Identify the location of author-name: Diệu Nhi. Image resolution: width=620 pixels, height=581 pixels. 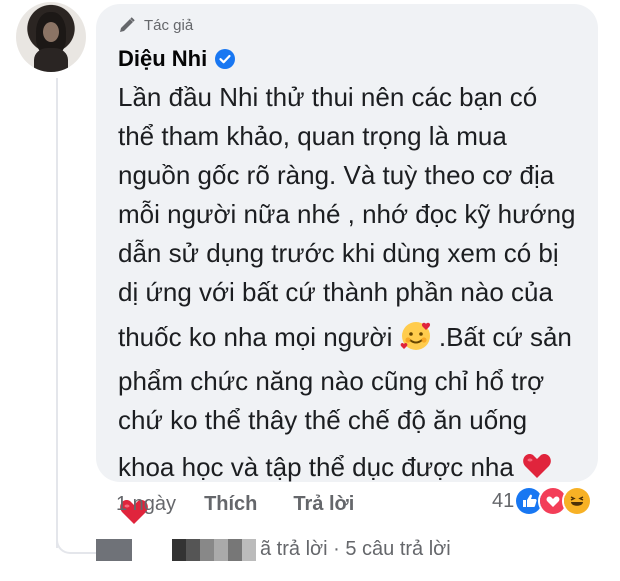
(162, 59).